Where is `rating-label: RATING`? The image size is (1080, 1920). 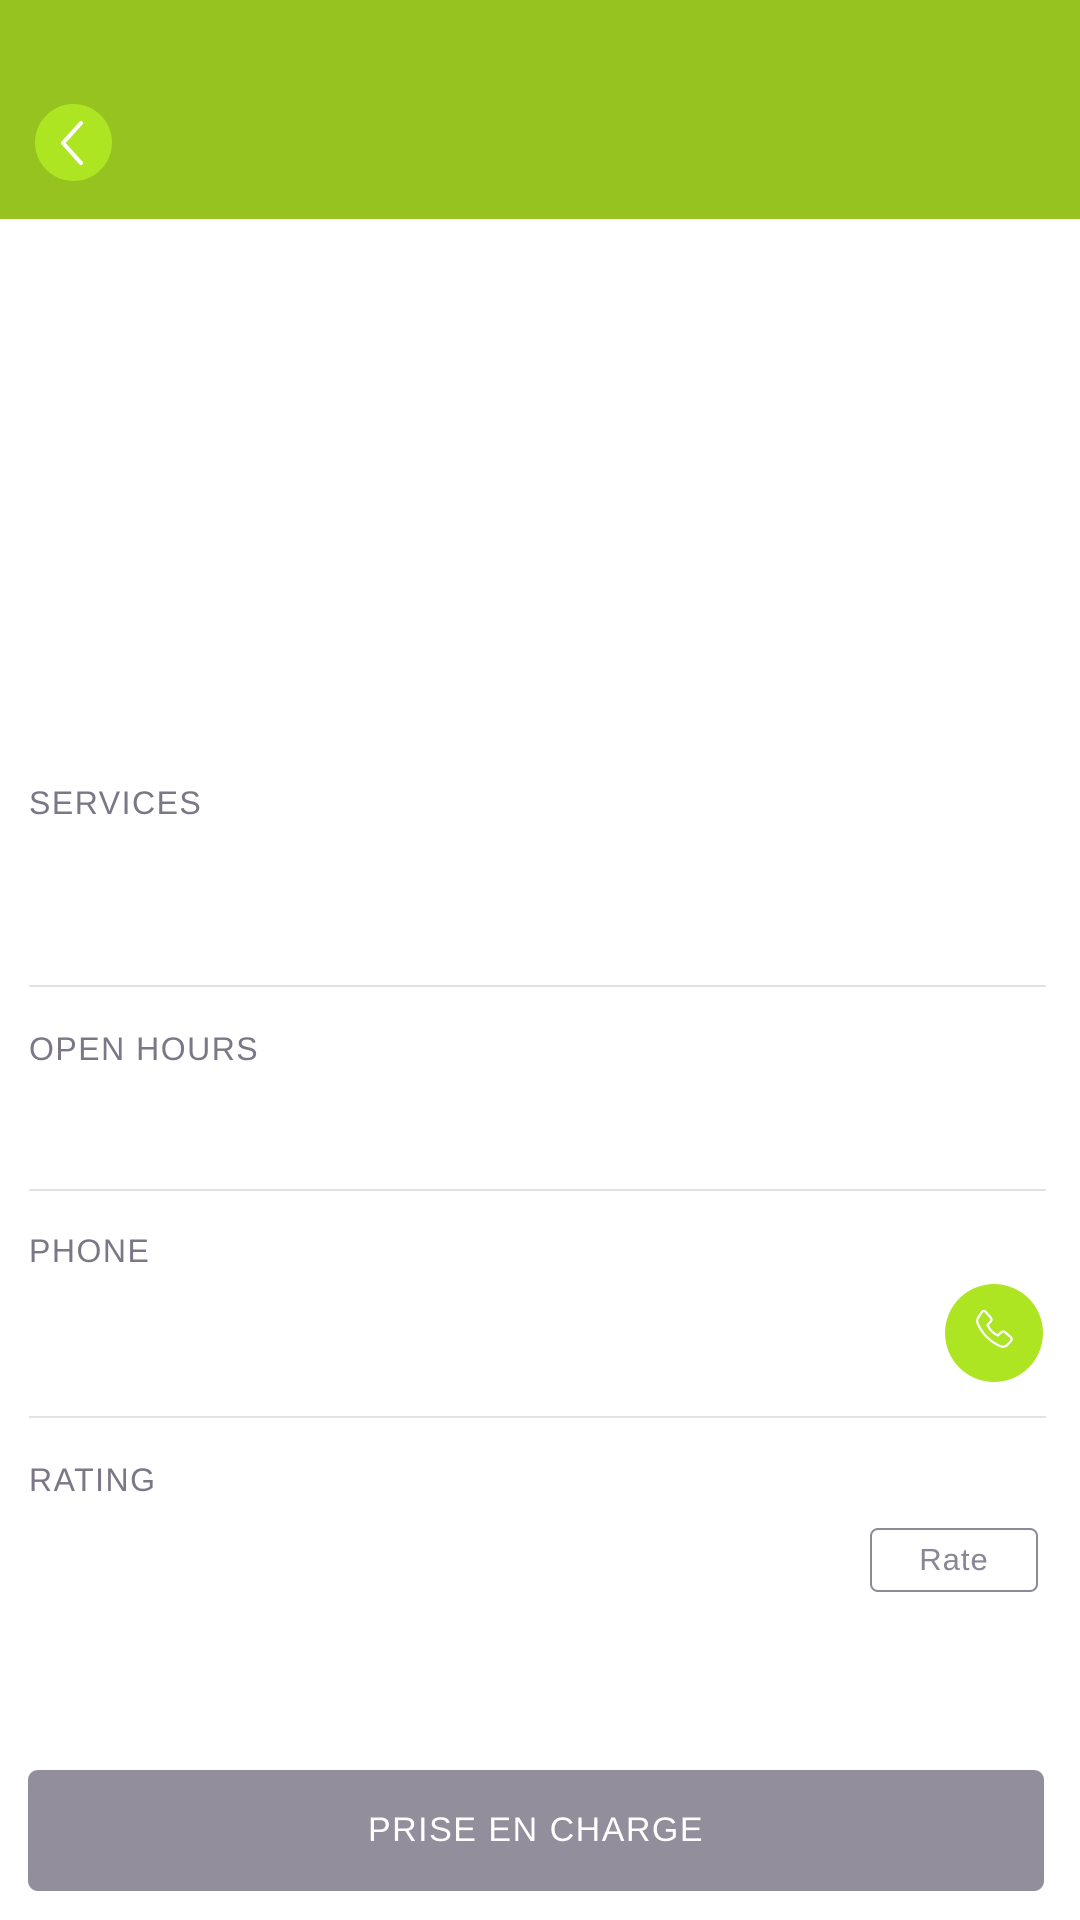 rating-label: RATING is located at coordinates (93, 1480).